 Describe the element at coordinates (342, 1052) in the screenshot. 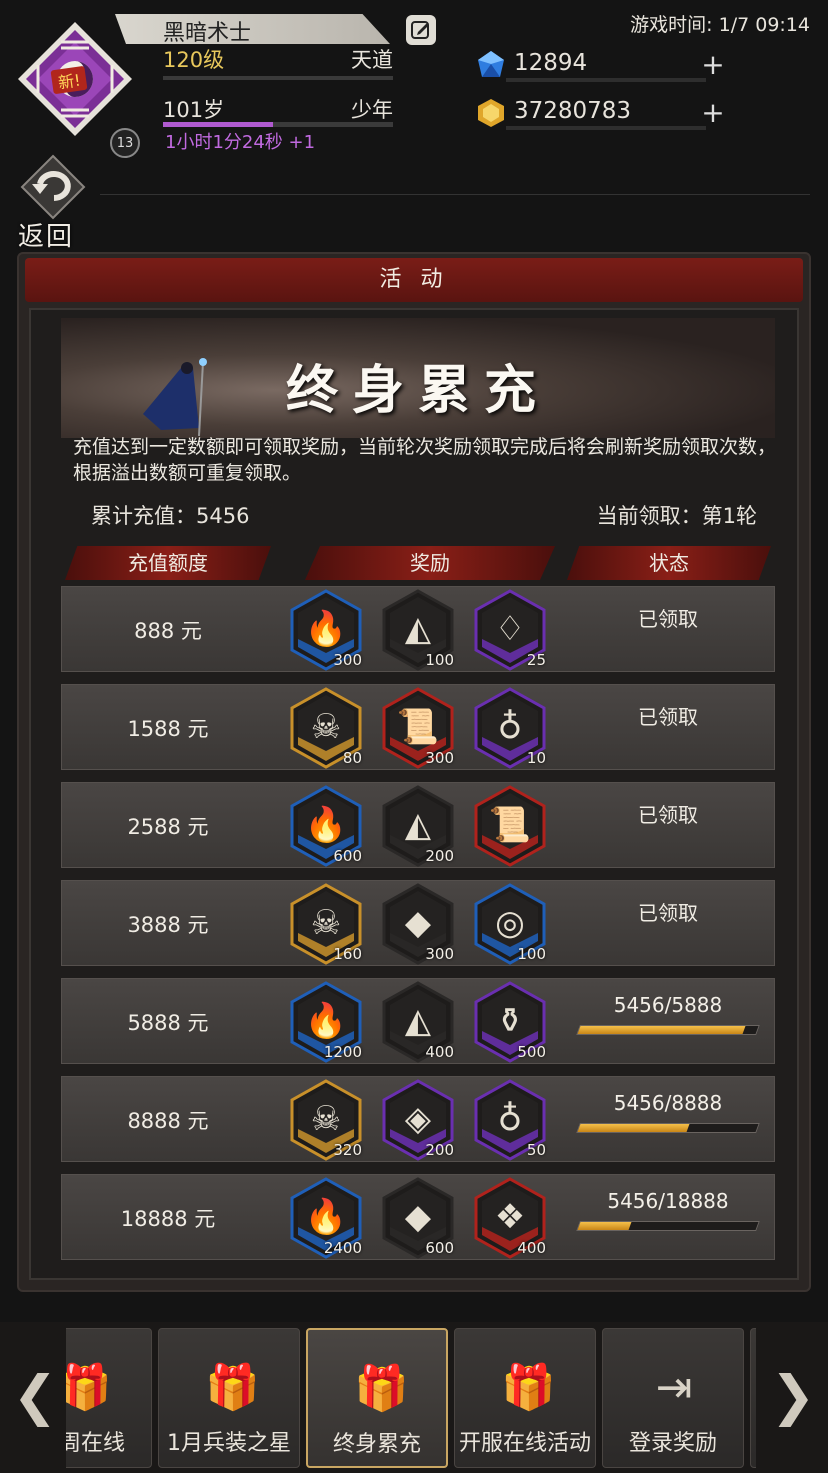

I see `reward-quantity: 1200` at that location.